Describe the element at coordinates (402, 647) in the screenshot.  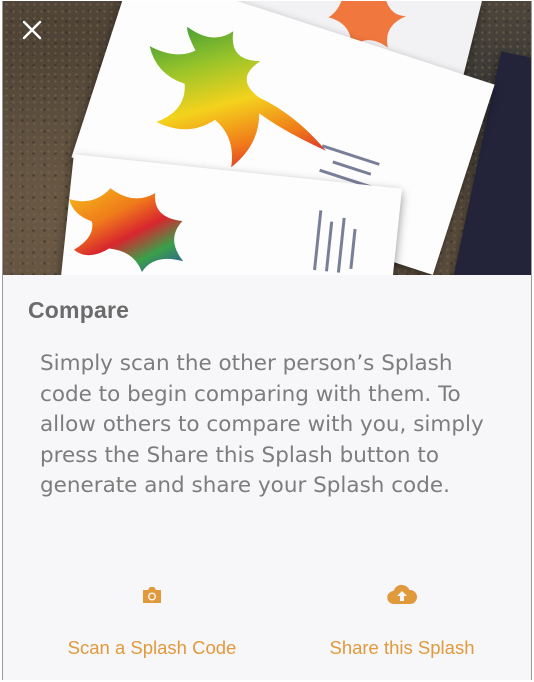
I see `share-button-label: Share this Splash` at that location.